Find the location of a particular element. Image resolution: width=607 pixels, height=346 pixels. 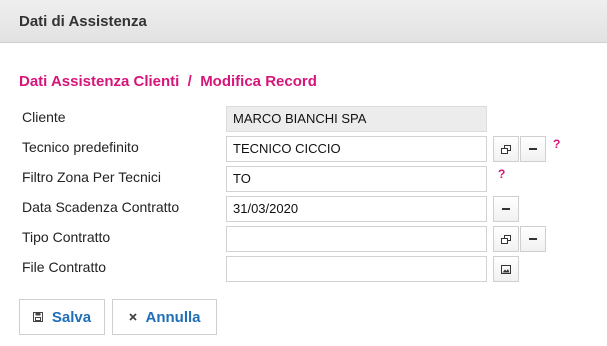

save-button-label: Salva is located at coordinates (71, 317).